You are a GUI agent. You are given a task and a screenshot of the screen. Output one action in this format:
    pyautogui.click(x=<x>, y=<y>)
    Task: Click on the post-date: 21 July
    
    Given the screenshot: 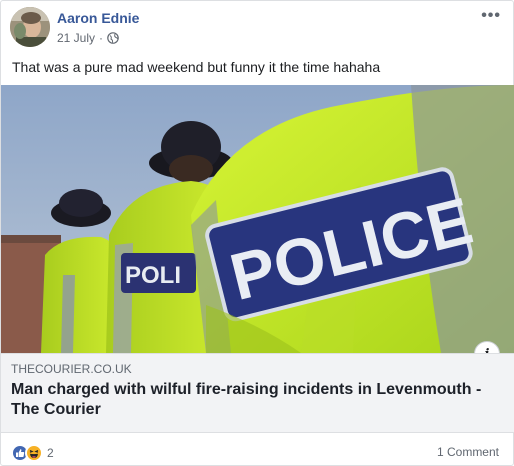 What is the action you would take?
    pyautogui.click(x=76, y=38)
    